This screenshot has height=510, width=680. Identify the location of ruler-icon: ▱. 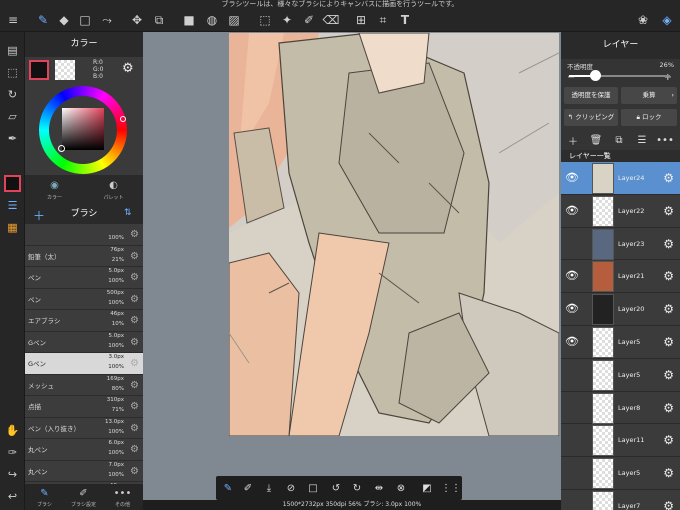
(12, 116).